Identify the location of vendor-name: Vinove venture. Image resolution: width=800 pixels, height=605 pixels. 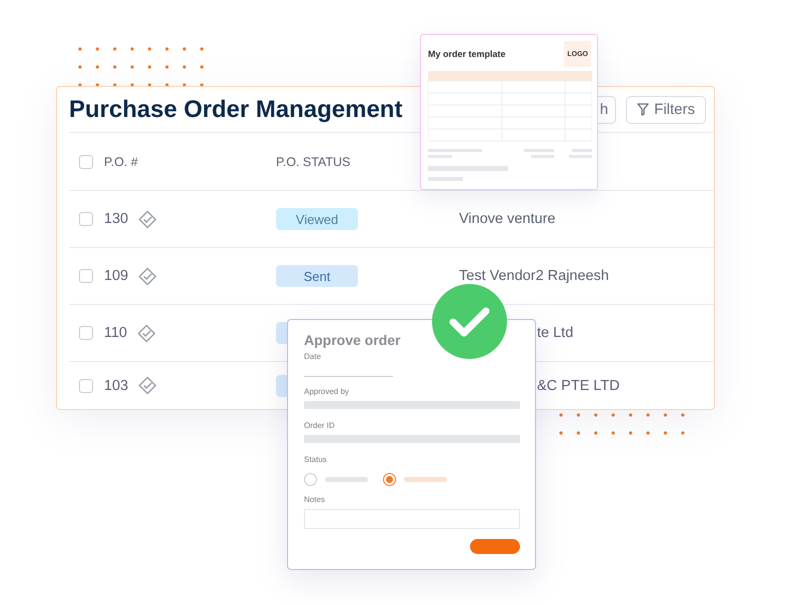
(507, 219).